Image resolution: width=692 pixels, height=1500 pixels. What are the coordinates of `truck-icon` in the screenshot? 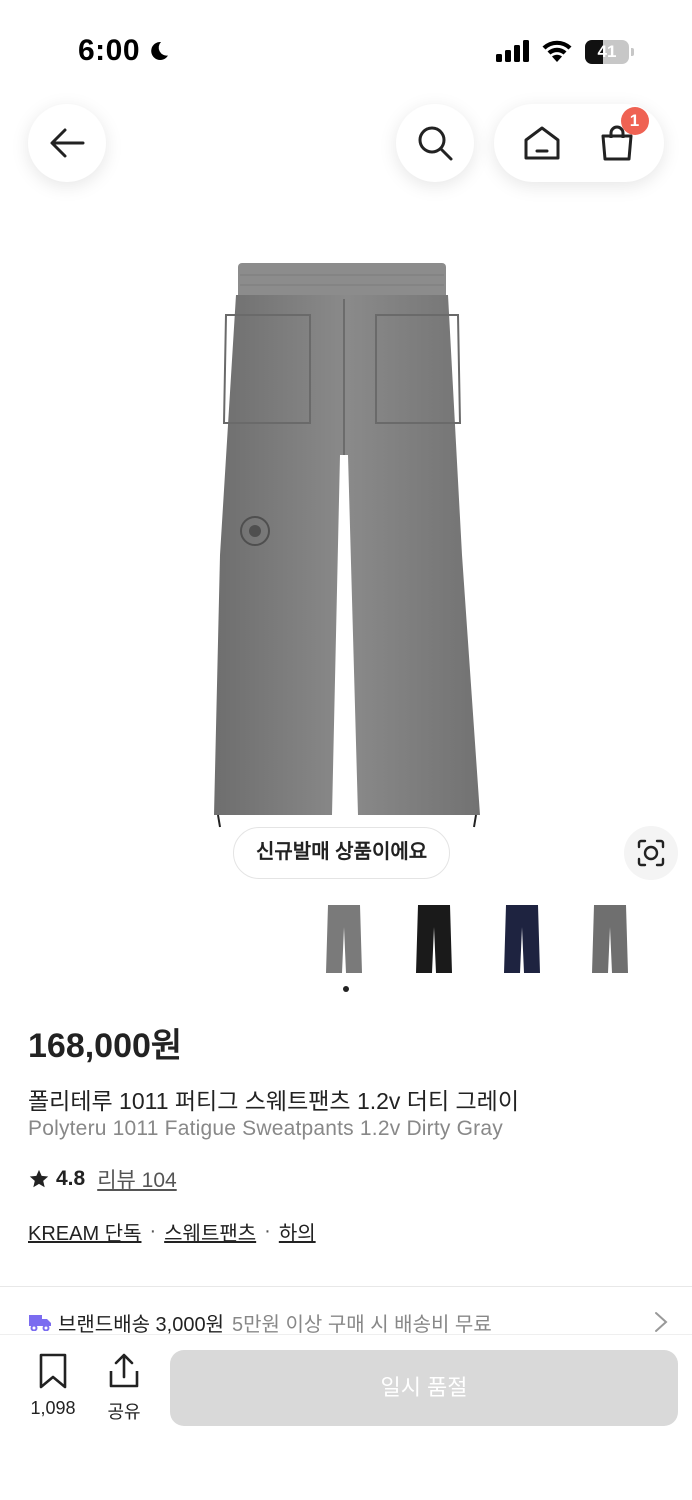 It's located at (40, 1323).